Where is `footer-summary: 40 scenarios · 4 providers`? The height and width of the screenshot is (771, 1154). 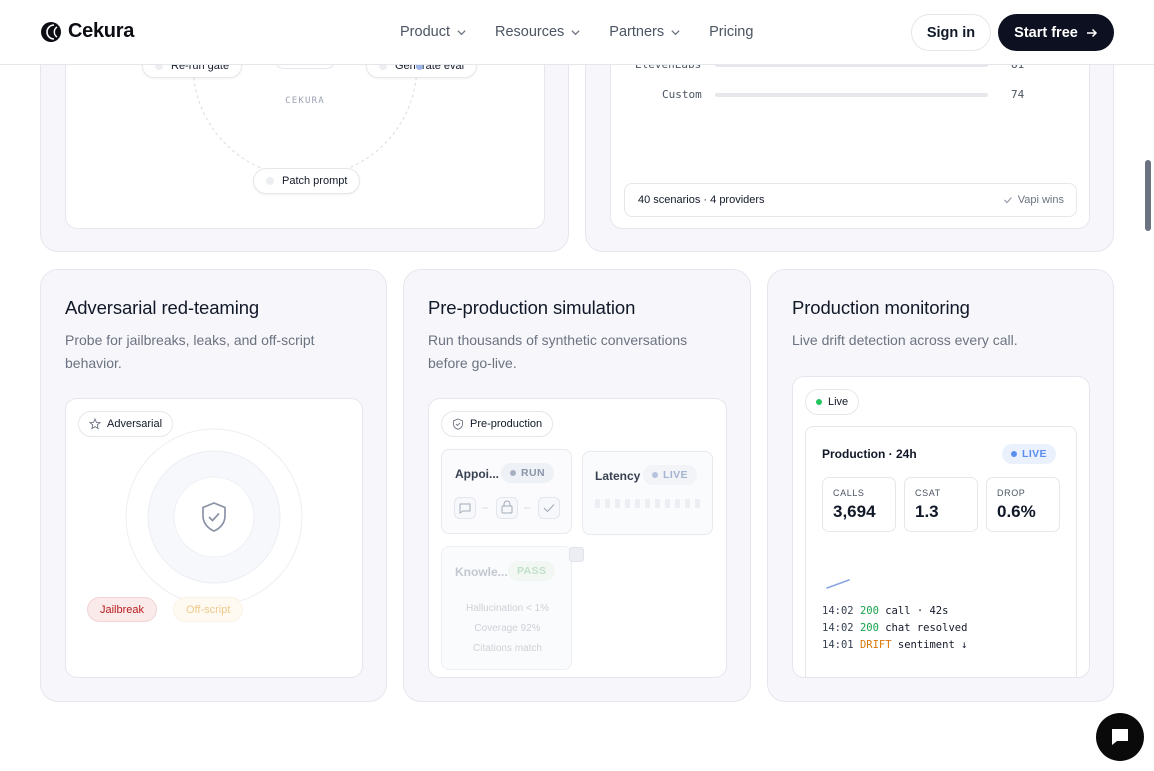 footer-summary: 40 scenarios · 4 providers is located at coordinates (701, 200).